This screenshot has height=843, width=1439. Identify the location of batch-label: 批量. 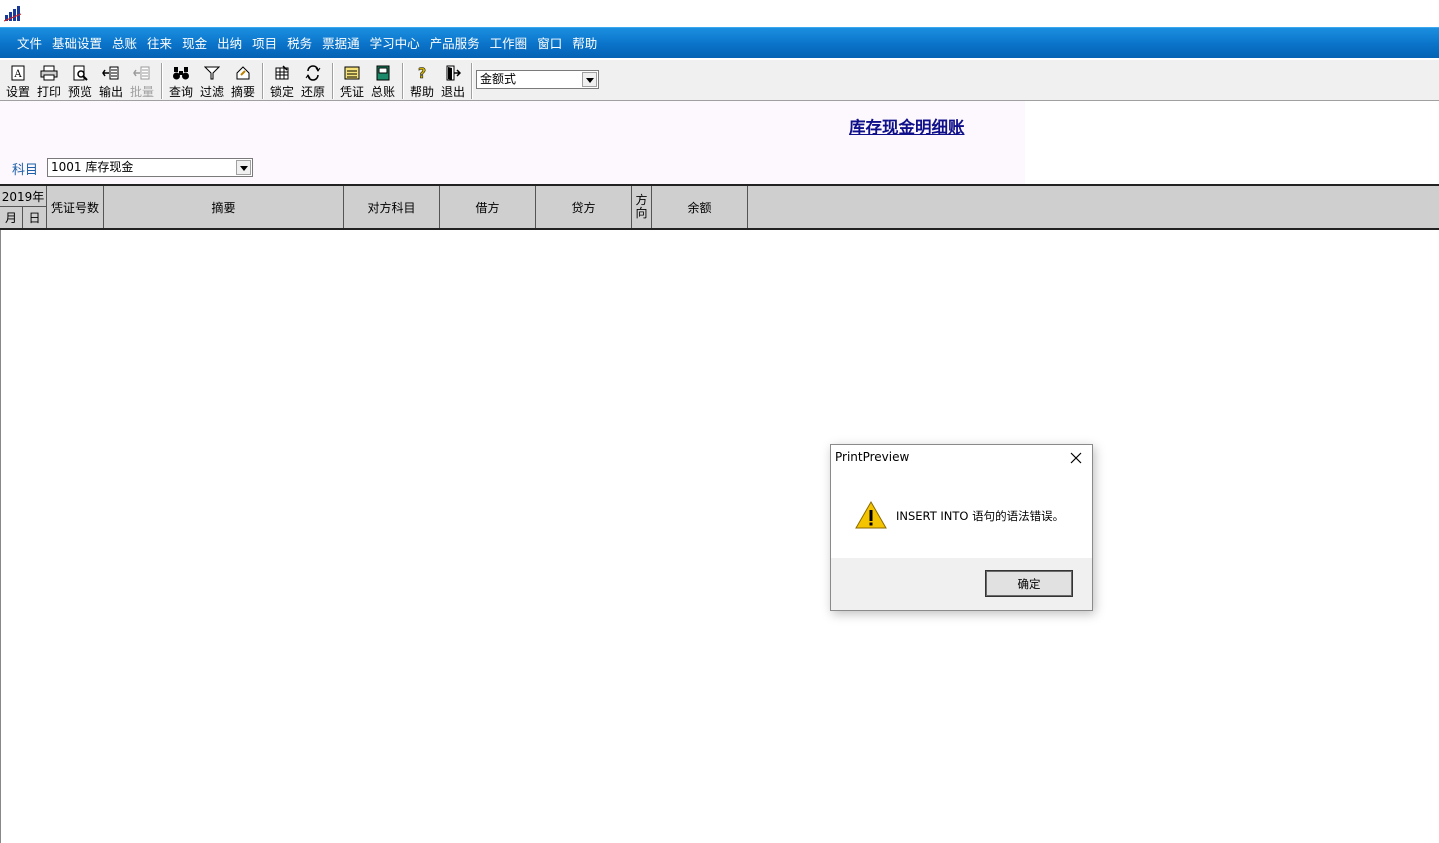
(141, 92).